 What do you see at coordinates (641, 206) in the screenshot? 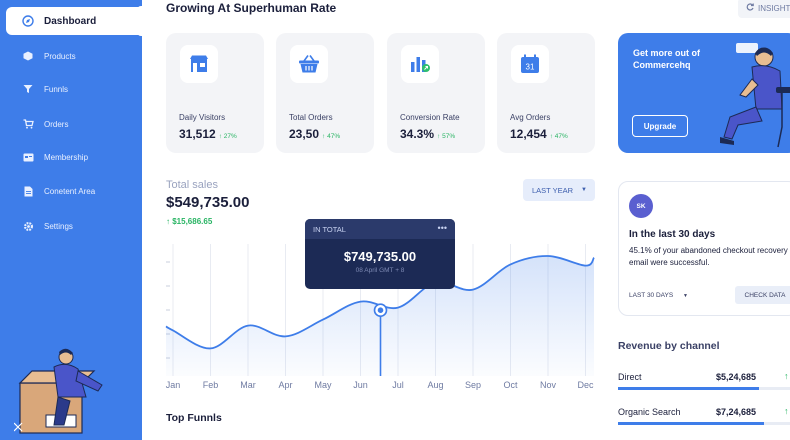
I see `avatar: SK` at bounding box center [641, 206].